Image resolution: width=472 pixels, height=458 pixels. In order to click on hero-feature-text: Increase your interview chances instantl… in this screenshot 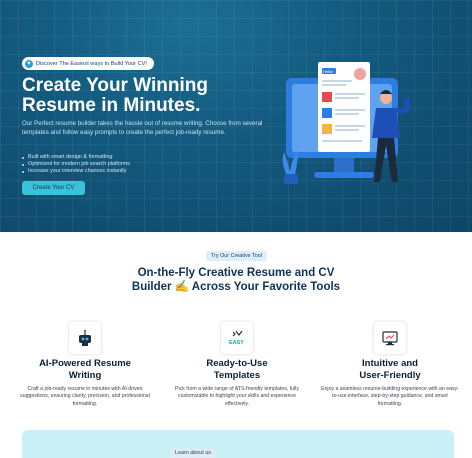, I will do `click(77, 171)`.